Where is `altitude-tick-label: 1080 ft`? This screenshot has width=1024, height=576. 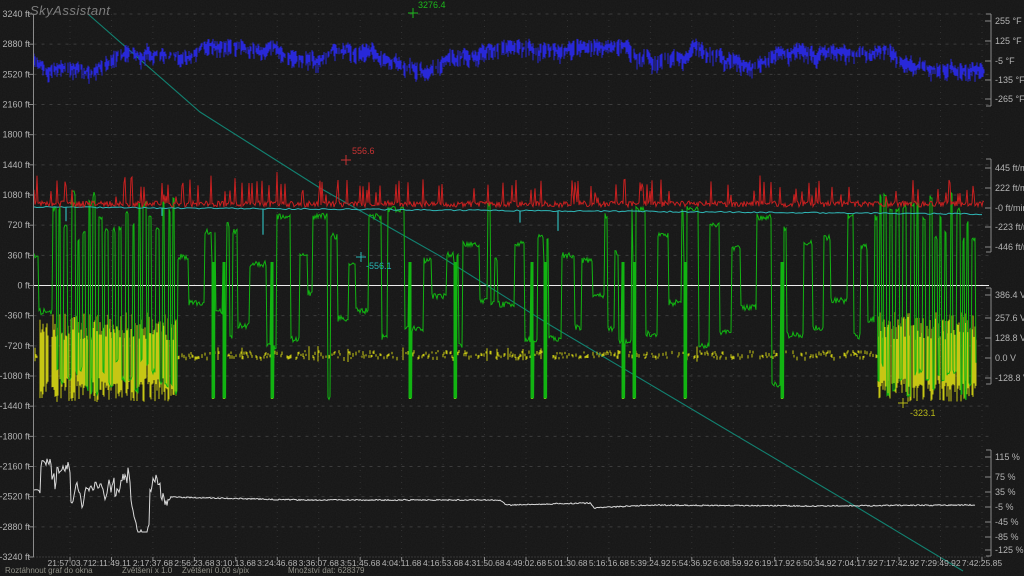
altitude-tick-label: 1080 ft is located at coordinates (16, 195).